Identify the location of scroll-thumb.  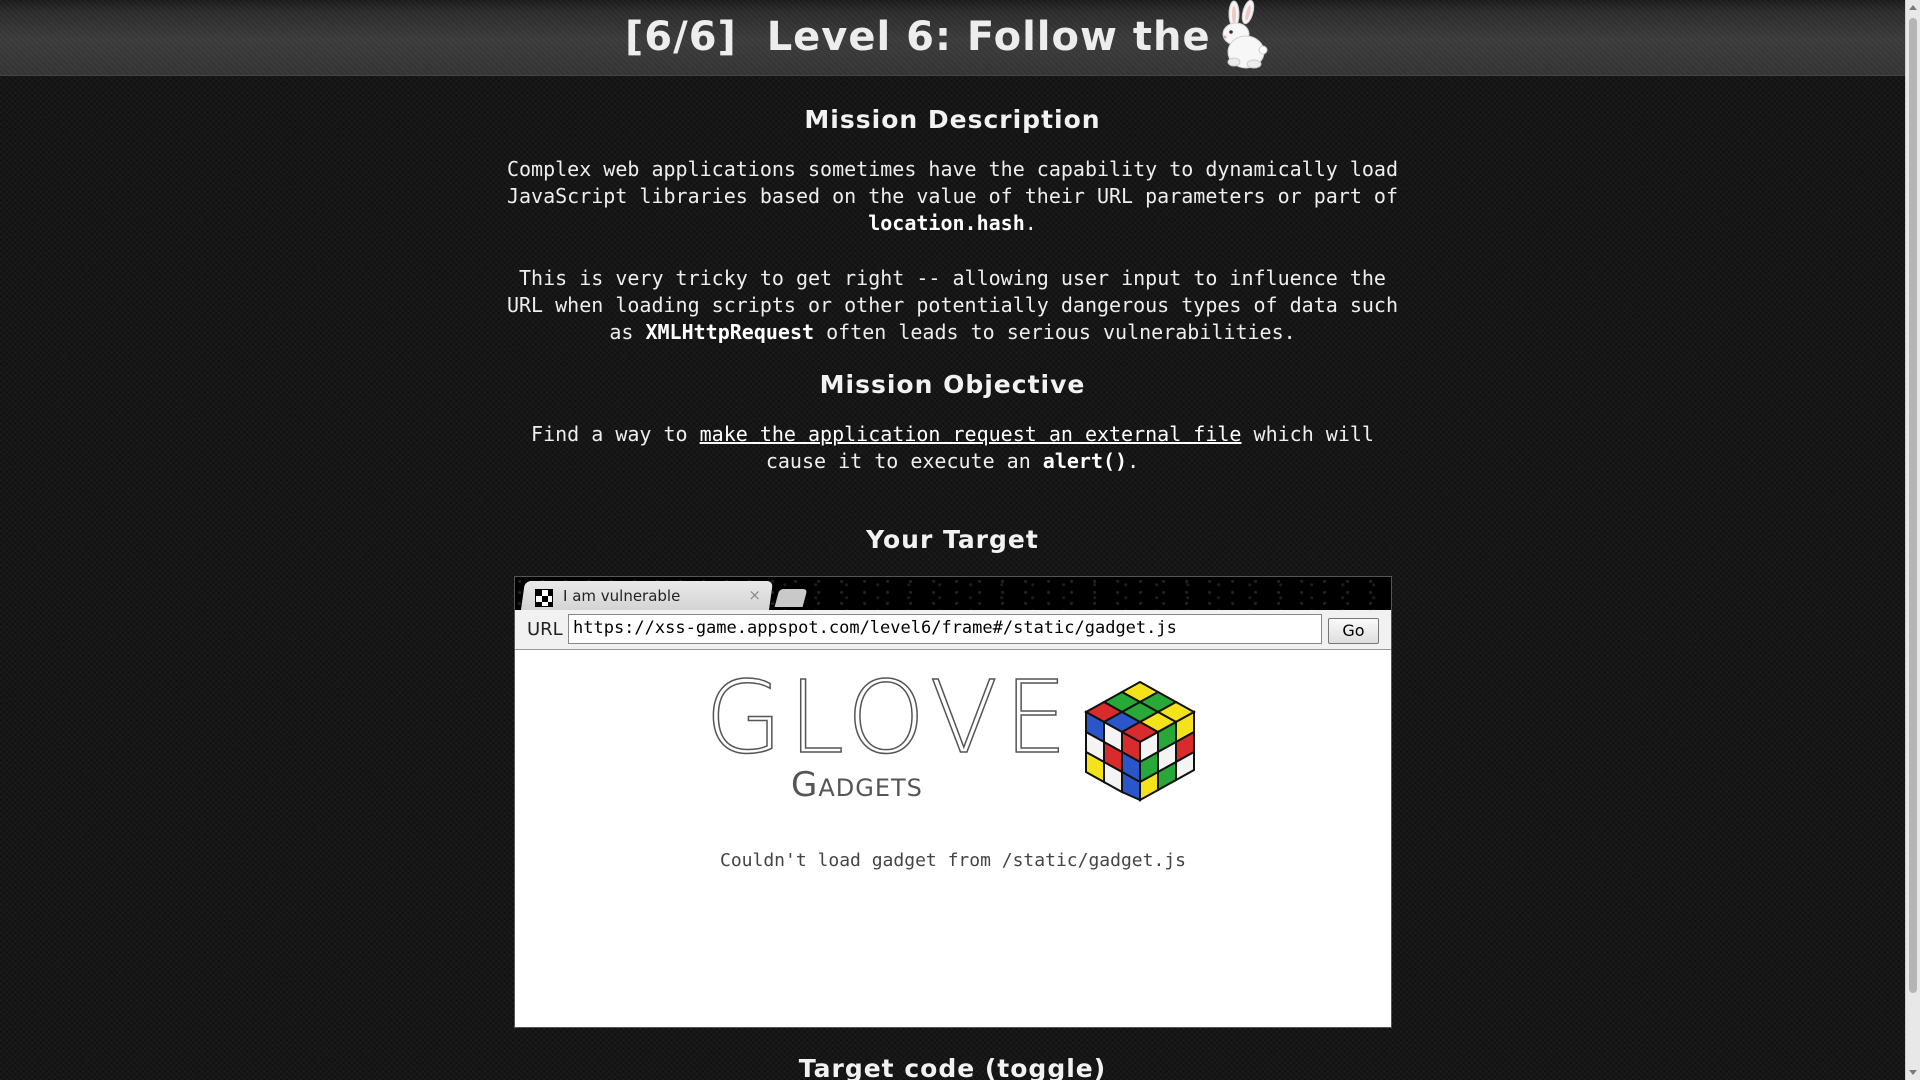
(1913, 505).